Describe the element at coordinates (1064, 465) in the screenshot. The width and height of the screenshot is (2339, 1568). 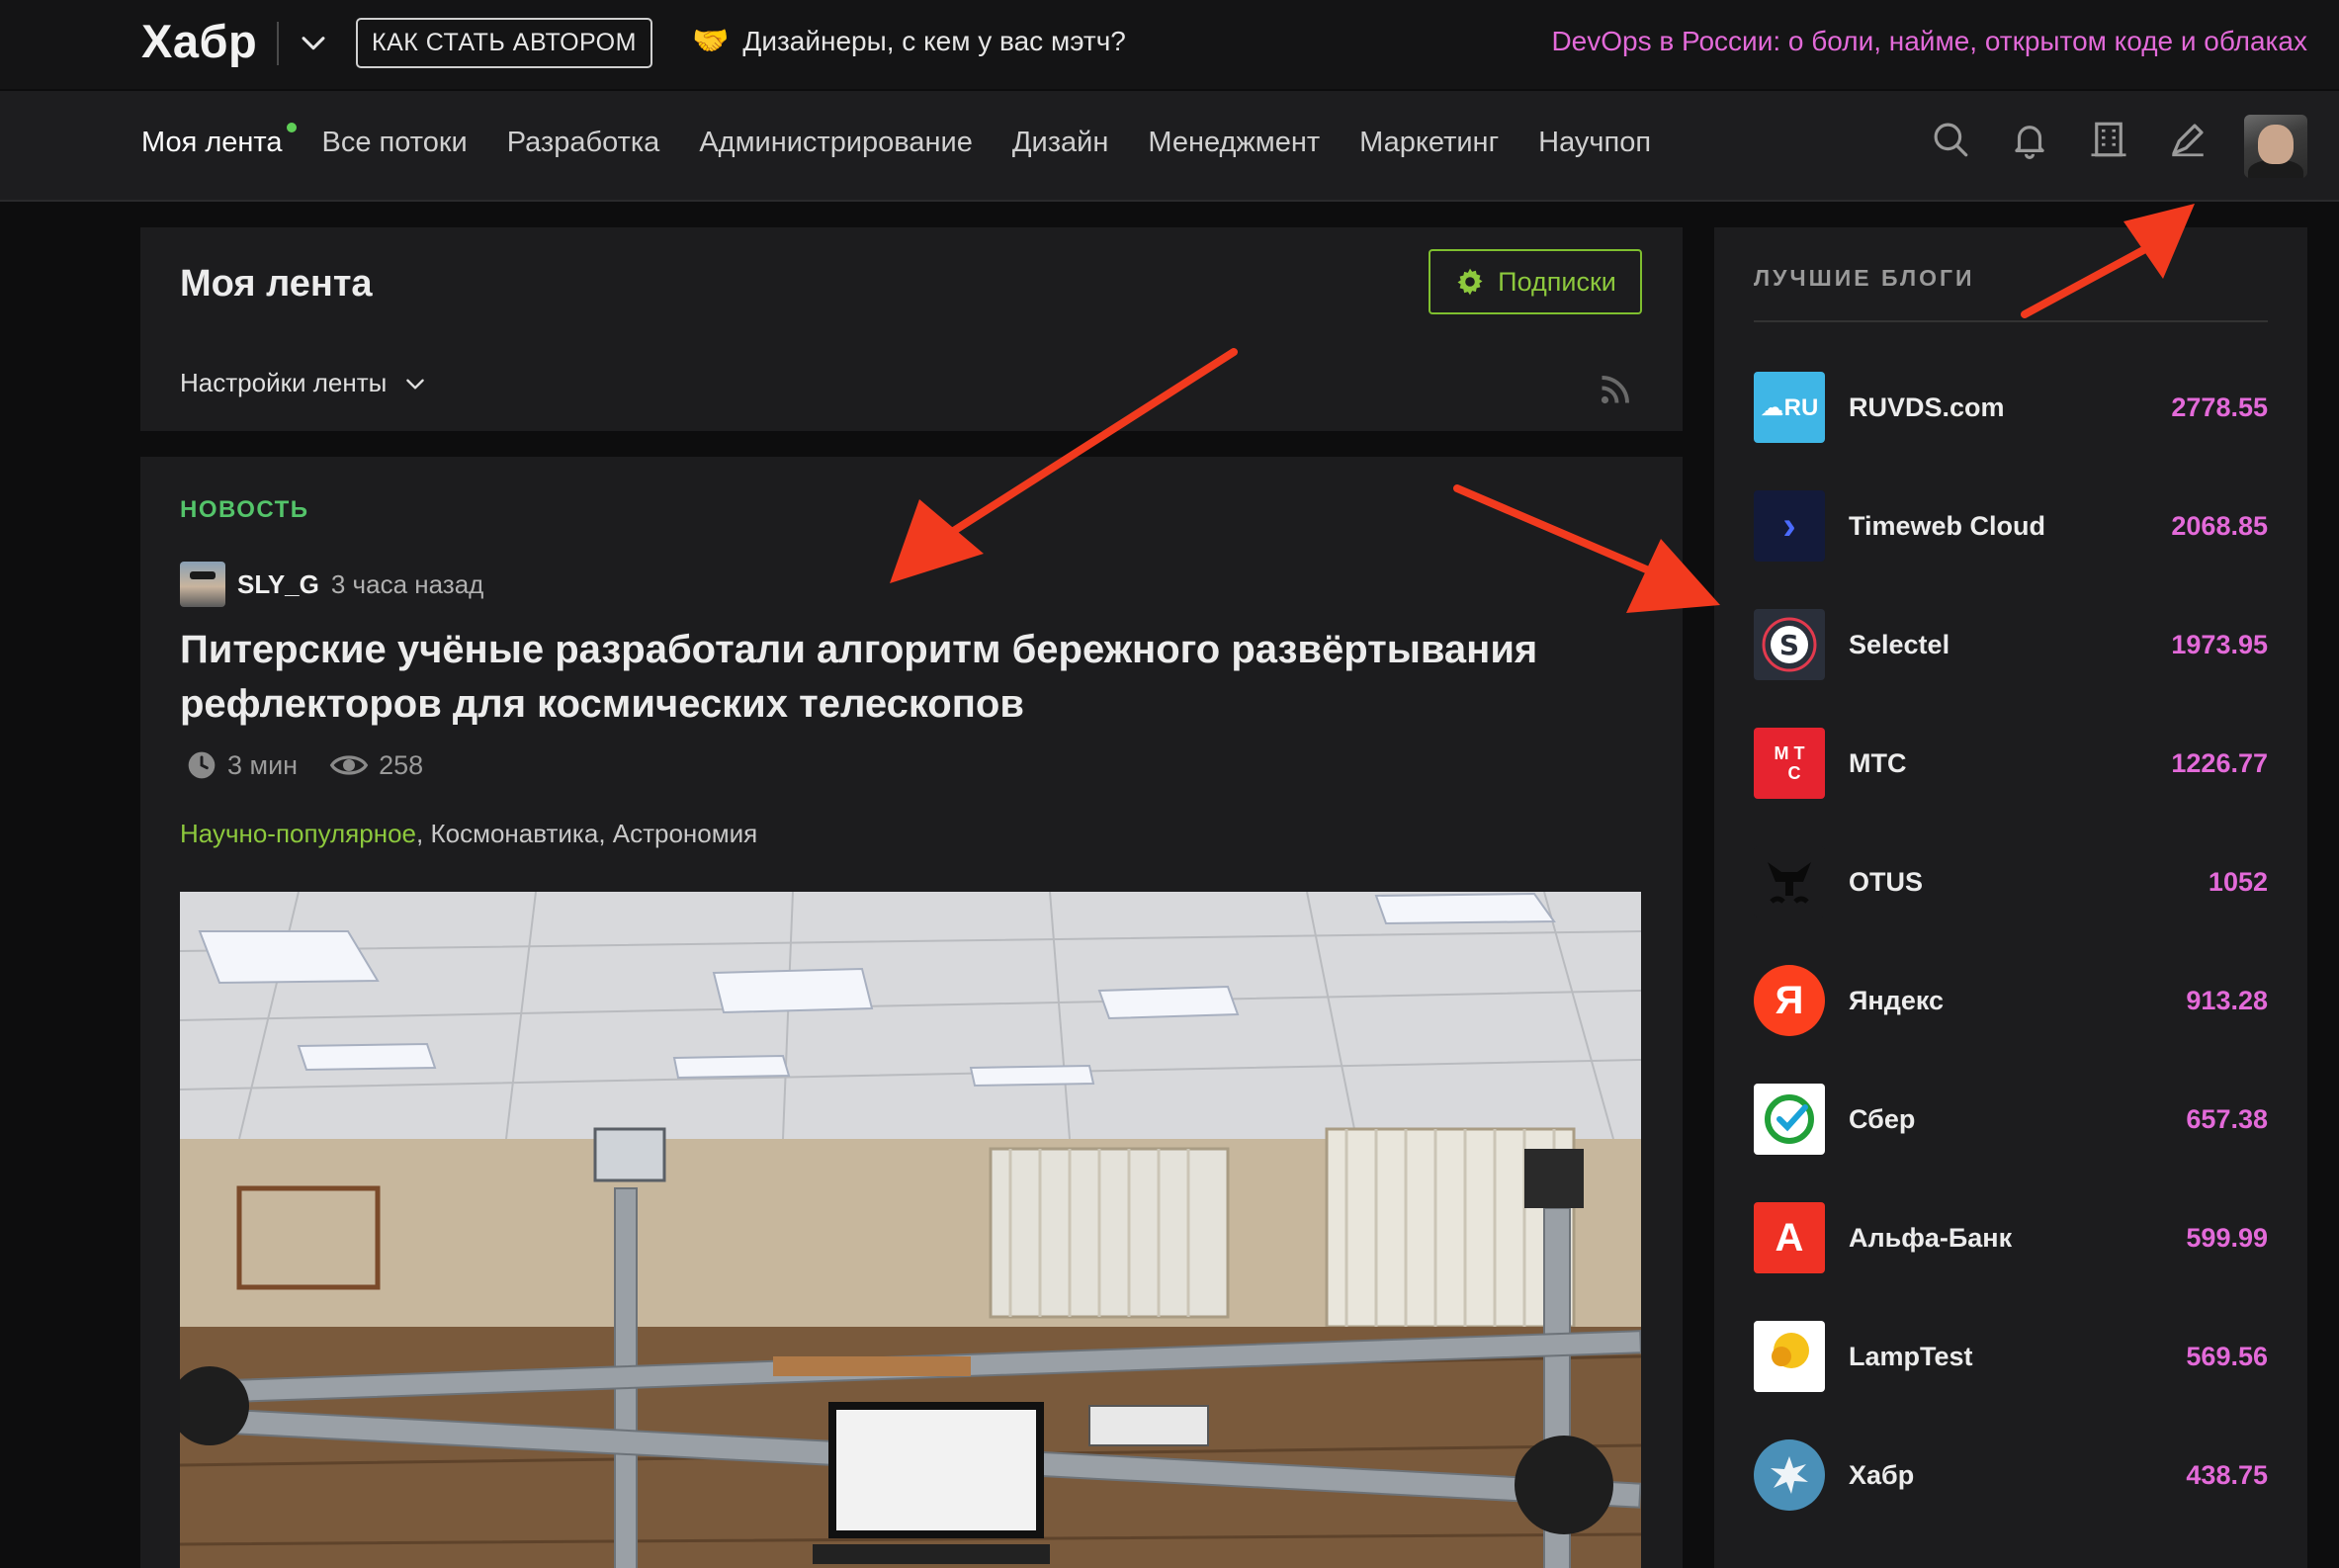
I see `arrow-to-article-icon` at that location.